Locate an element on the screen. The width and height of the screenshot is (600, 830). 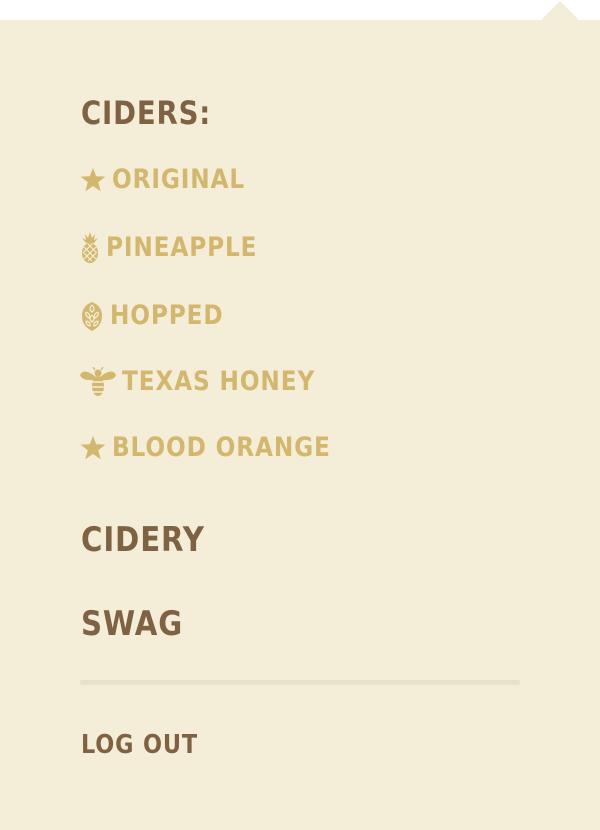
ciders-heading: CIDERS: is located at coordinates (146, 113).